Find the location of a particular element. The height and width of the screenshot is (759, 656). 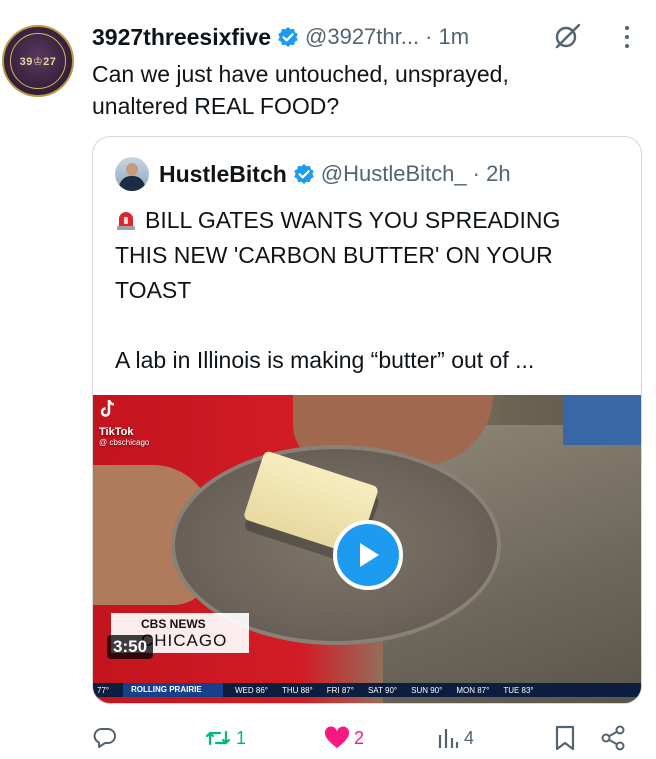

like-button: 2 is located at coordinates (344, 738).